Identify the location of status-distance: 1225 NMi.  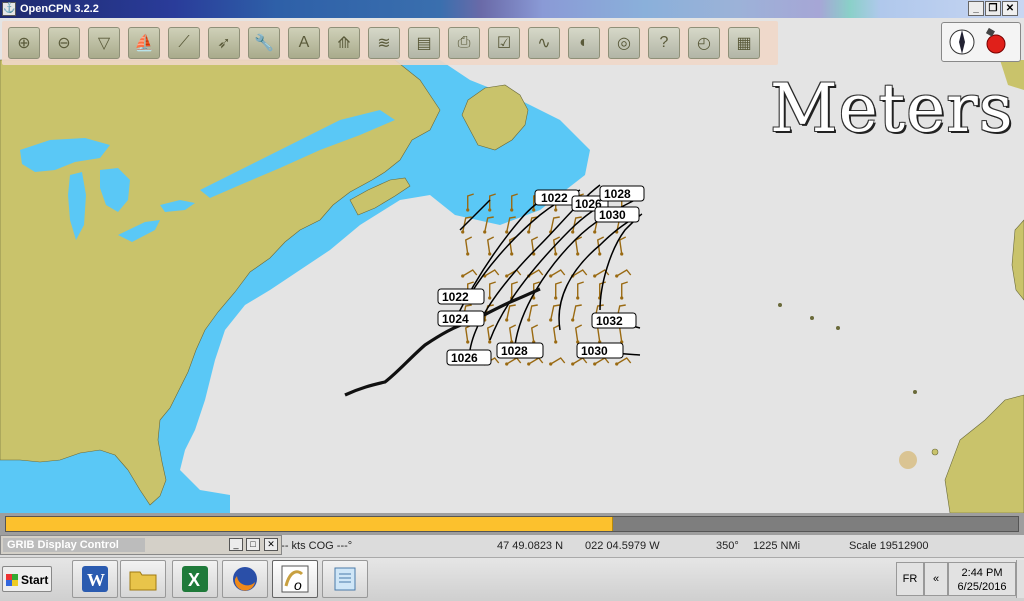
(777, 546).